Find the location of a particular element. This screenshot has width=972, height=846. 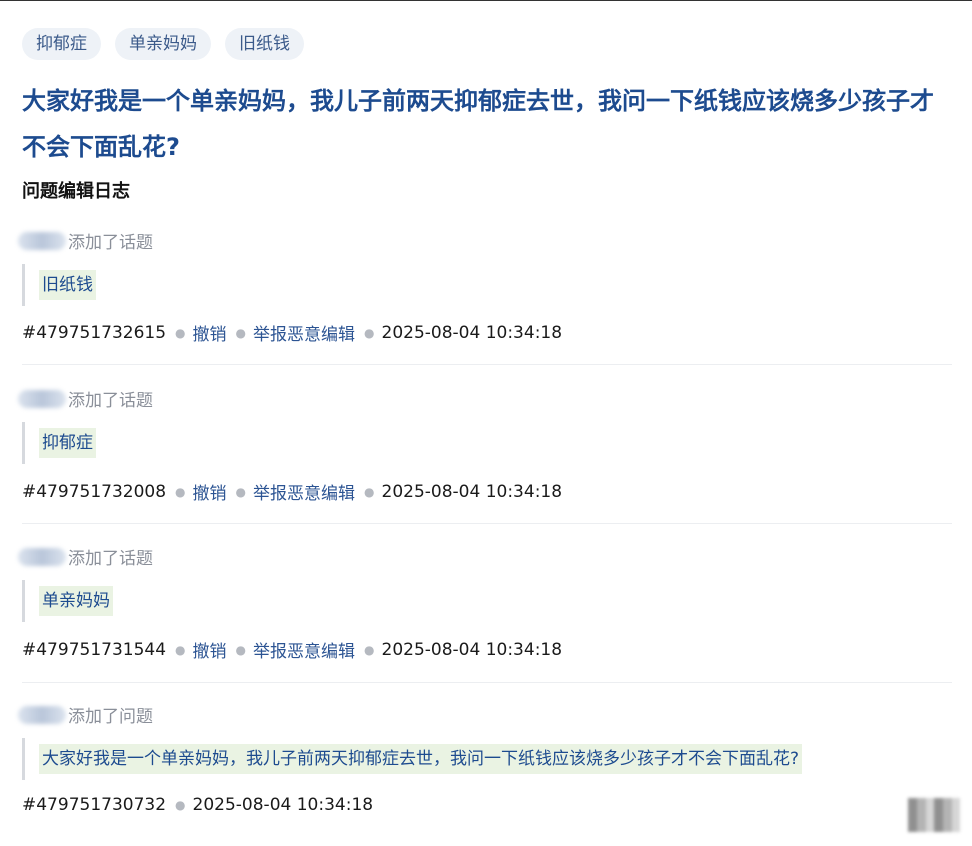

log-actor: 添加了问题 is located at coordinates (85, 714).